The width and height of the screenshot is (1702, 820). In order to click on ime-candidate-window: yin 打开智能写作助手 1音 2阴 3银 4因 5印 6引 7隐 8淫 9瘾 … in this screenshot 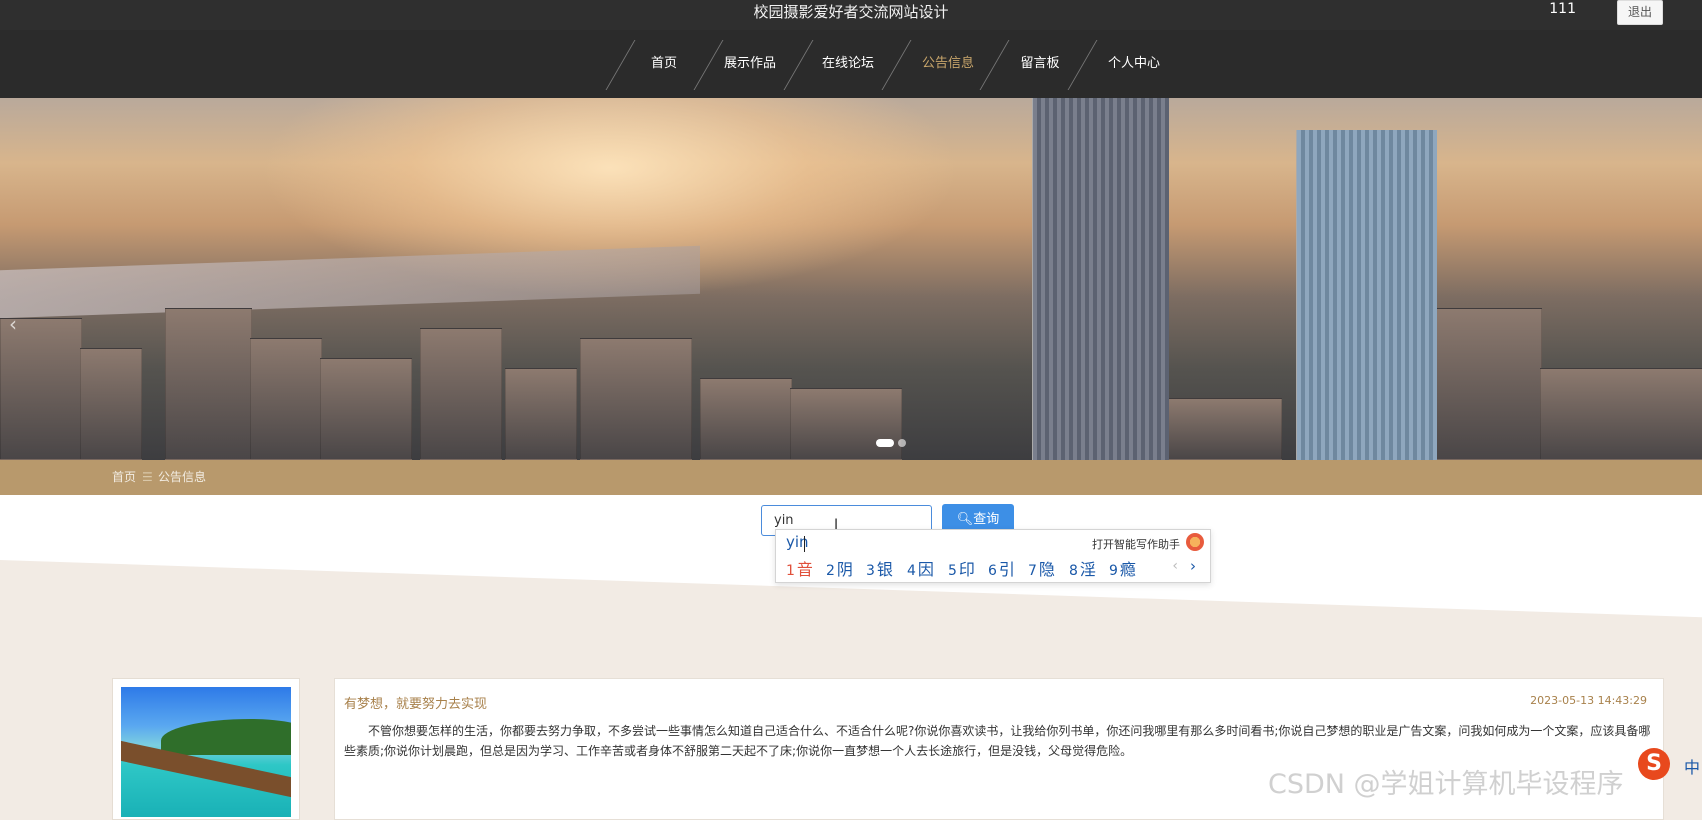, I will do `click(993, 556)`.